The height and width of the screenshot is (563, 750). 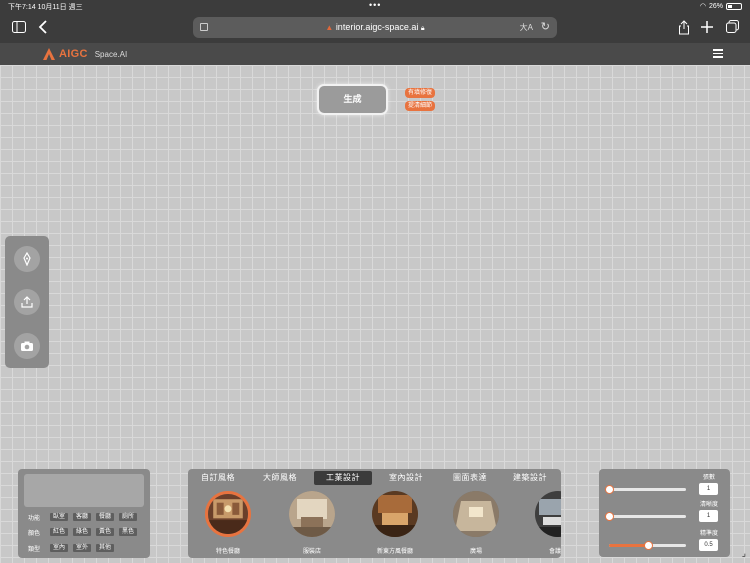 I want to click on filter-row-color: 顏色 紅色 綠色 黃色 黑色, so click(x=84, y=532).